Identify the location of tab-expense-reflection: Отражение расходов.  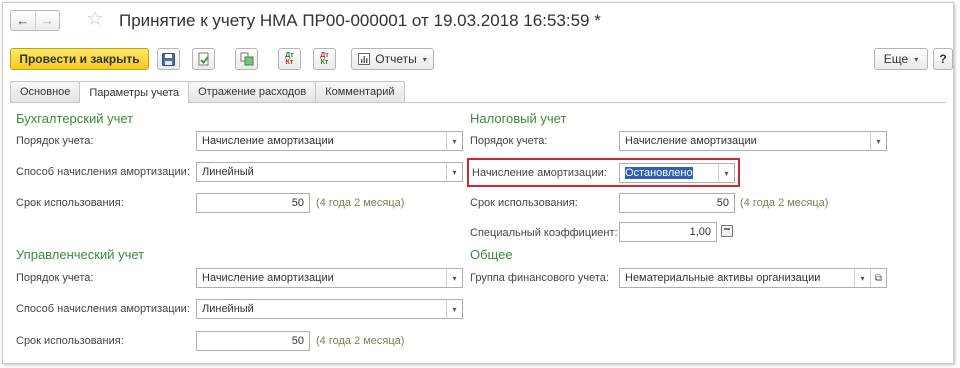
(252, 91).